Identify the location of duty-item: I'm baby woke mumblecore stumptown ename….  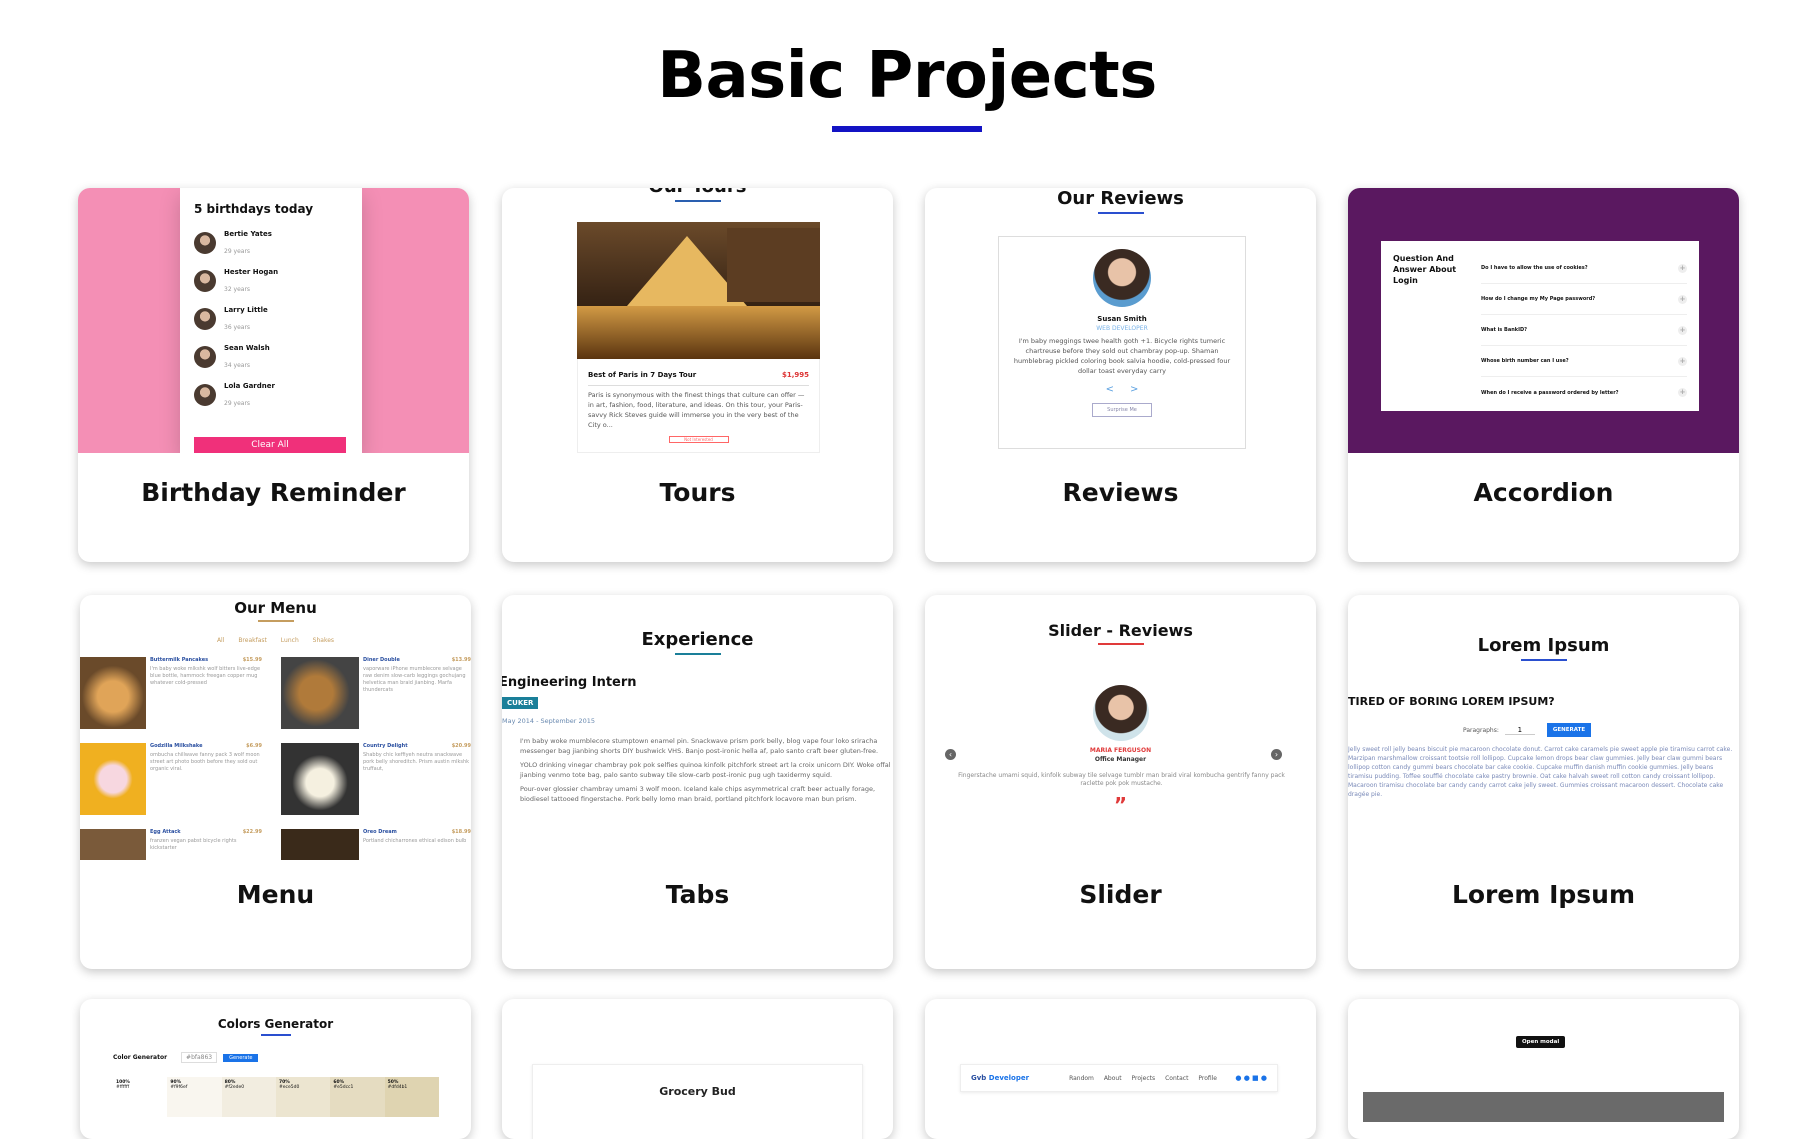
(699, 746).